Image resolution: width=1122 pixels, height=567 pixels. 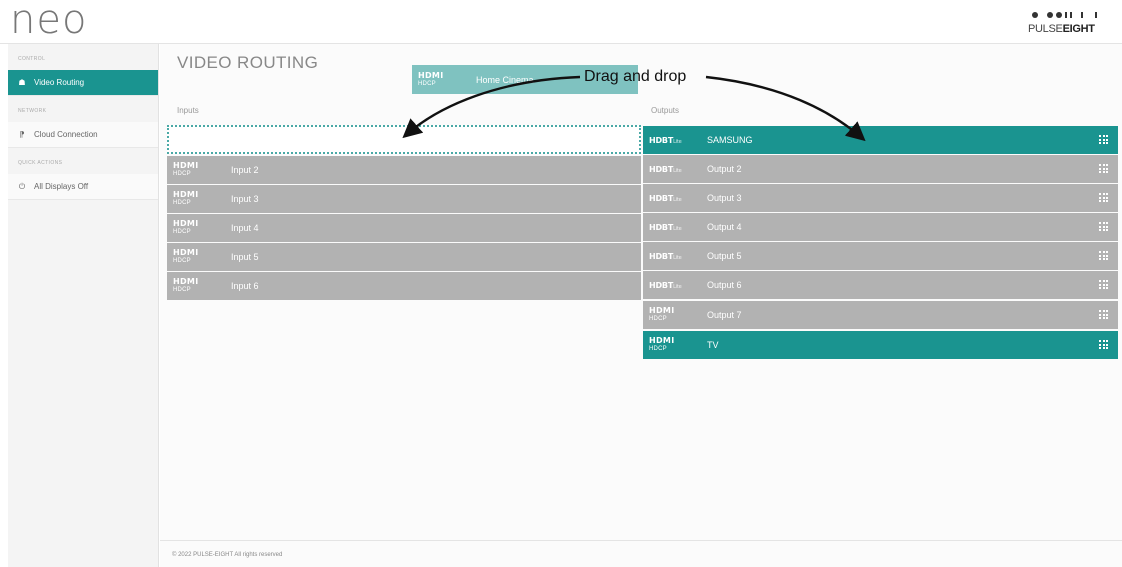 What do you see at coordinates (404, 257) in the screenshot?
I see `input-row: HDMI HDCP Input 5` at bounding box center [404, 257].